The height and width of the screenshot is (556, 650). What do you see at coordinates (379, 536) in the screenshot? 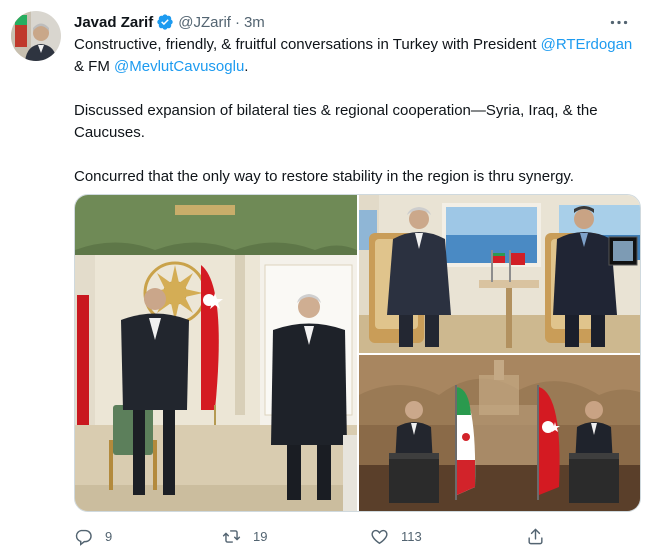
I see `heart-icon` at bounding box center [379, 536].